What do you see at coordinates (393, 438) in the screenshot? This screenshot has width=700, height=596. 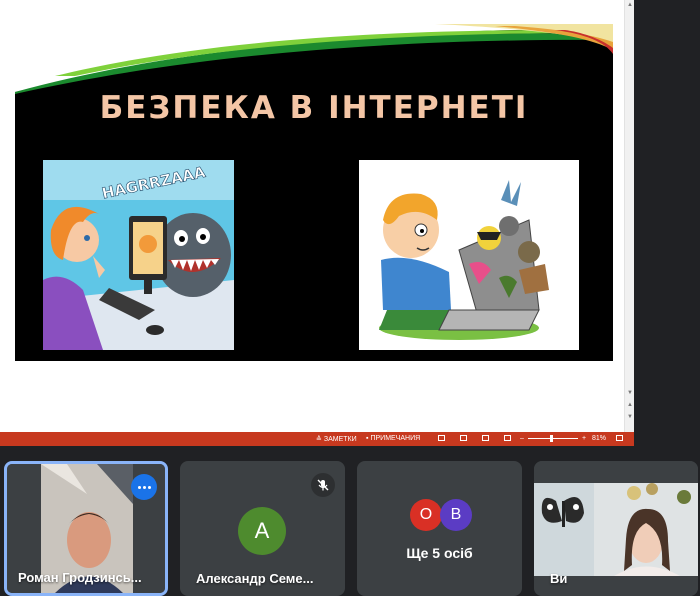 I see `comments-button: ▪ ПРИМЕЧАНИЯ` at bounding box center [393, 438].